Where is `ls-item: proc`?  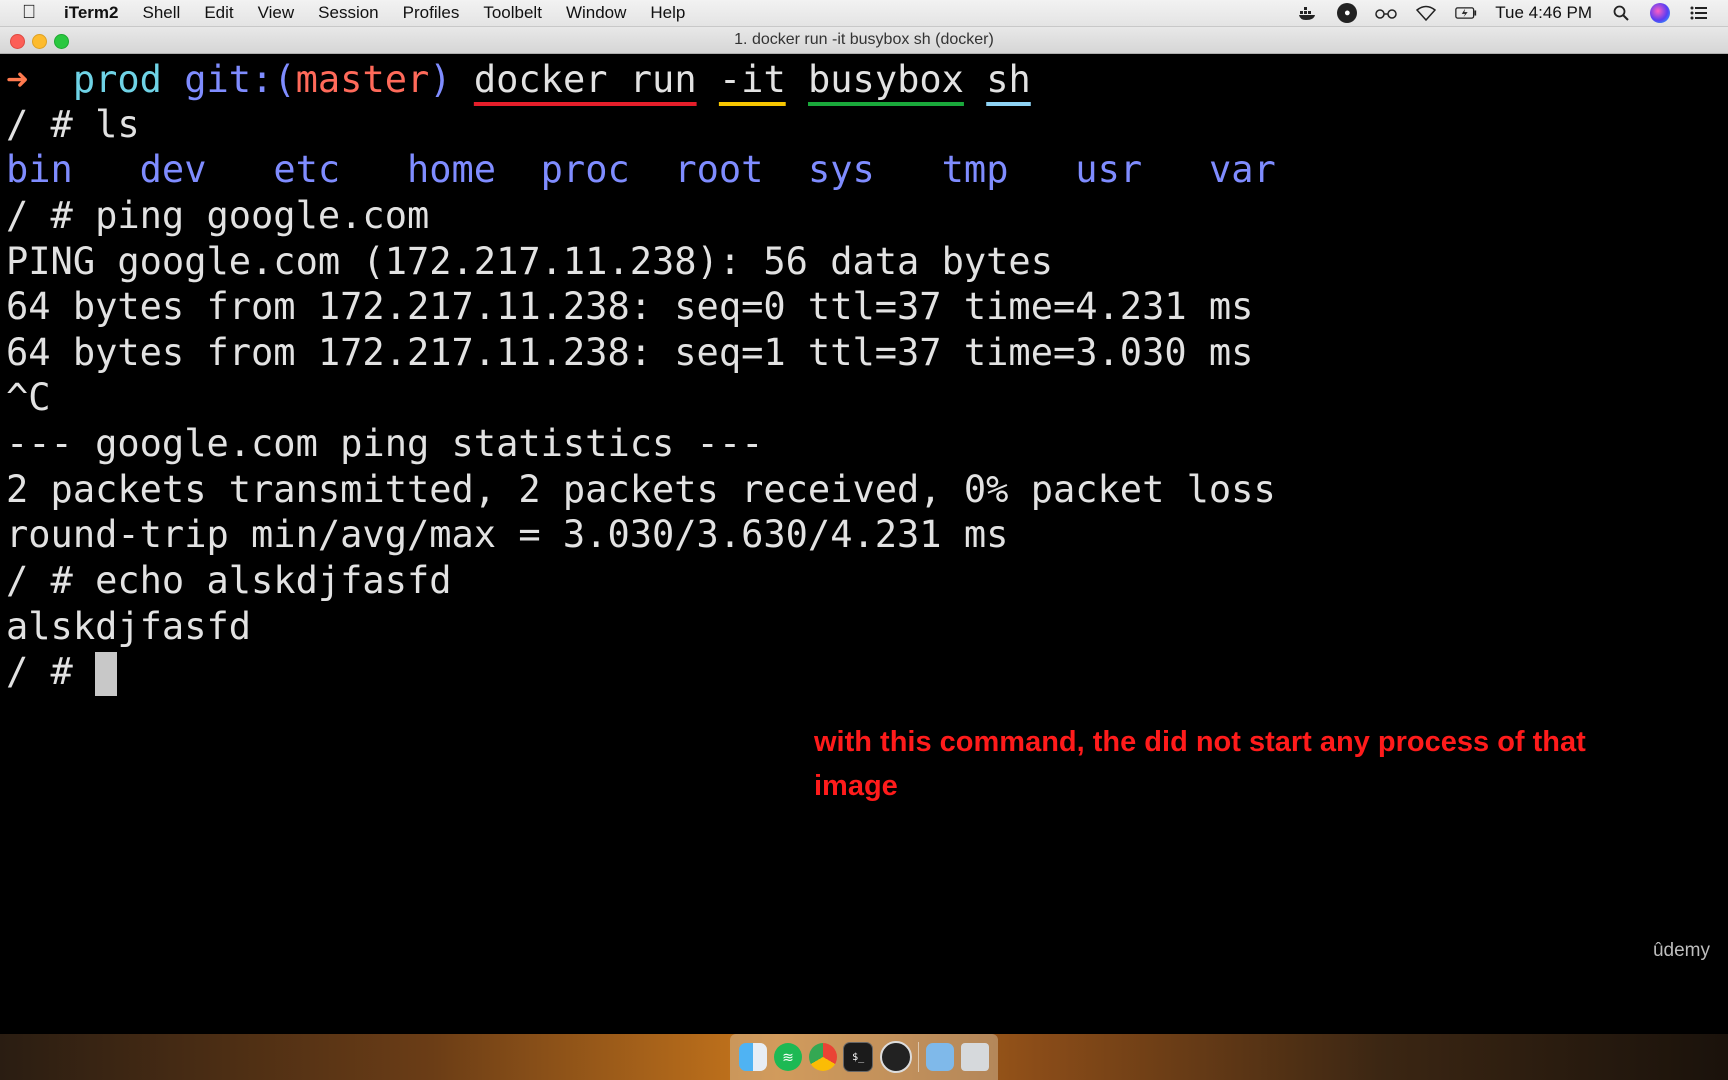 ls-item: proc is located at coordinates (585, 169).